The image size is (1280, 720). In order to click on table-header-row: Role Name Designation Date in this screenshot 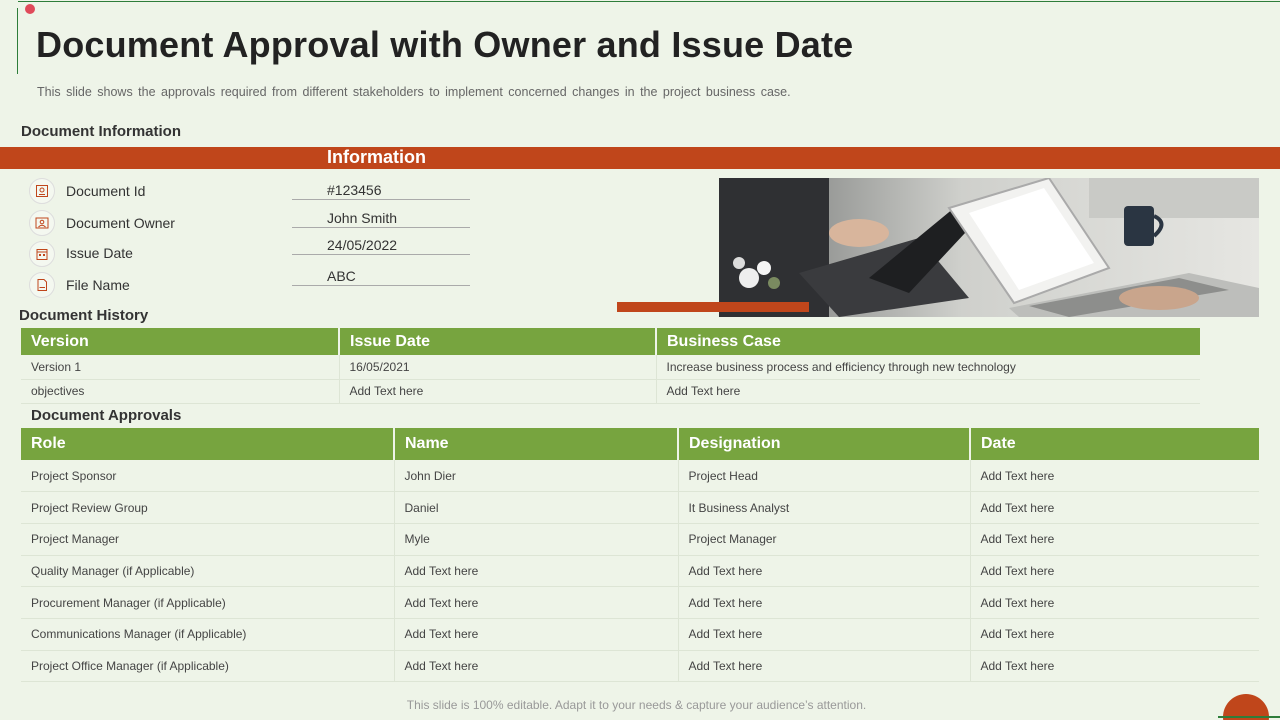, I will do `click(640, 444)`.